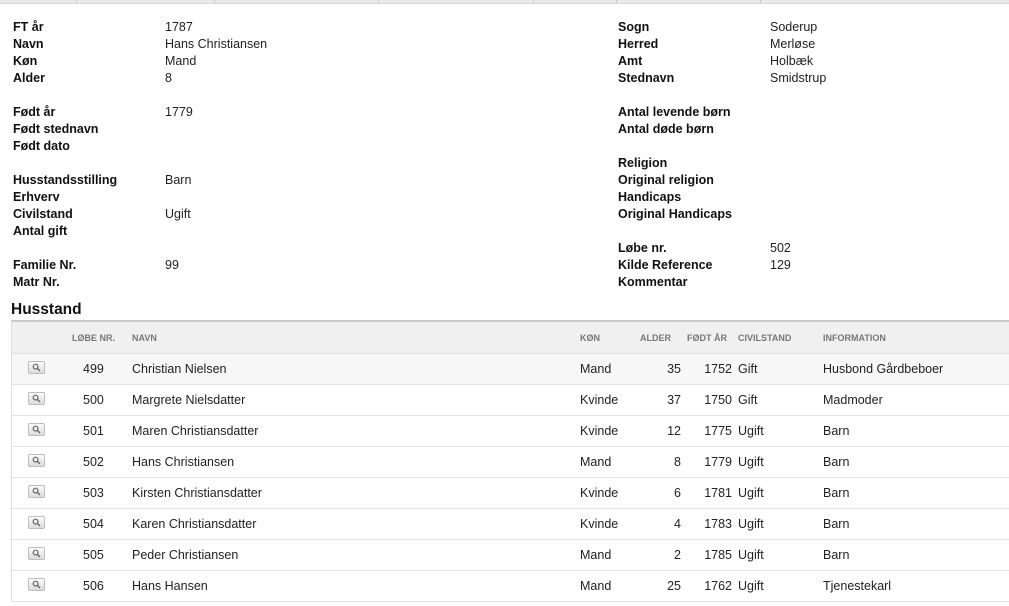 The image size is (1009, 606). I want to click on cell-fodt: 1762, so click(712, 586).